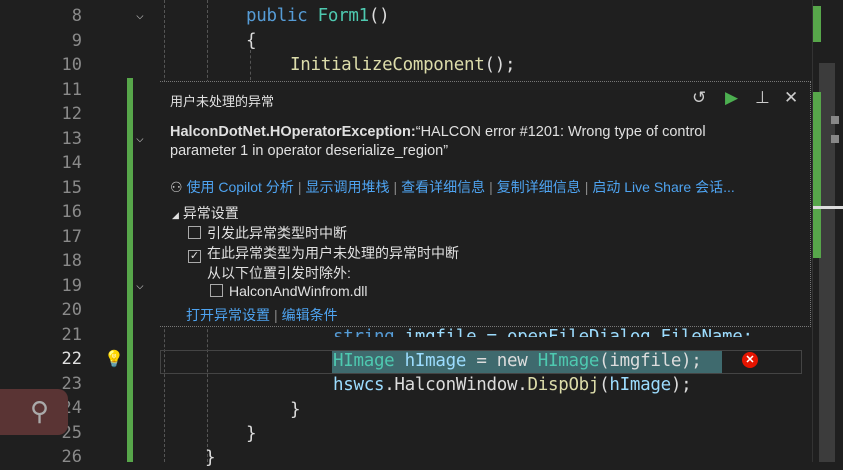 The width and height of the screenshot is (843, 470). Describe the element at coordinates (130, 270) in the screenshot. I see `change-indicator-bar` at that location.